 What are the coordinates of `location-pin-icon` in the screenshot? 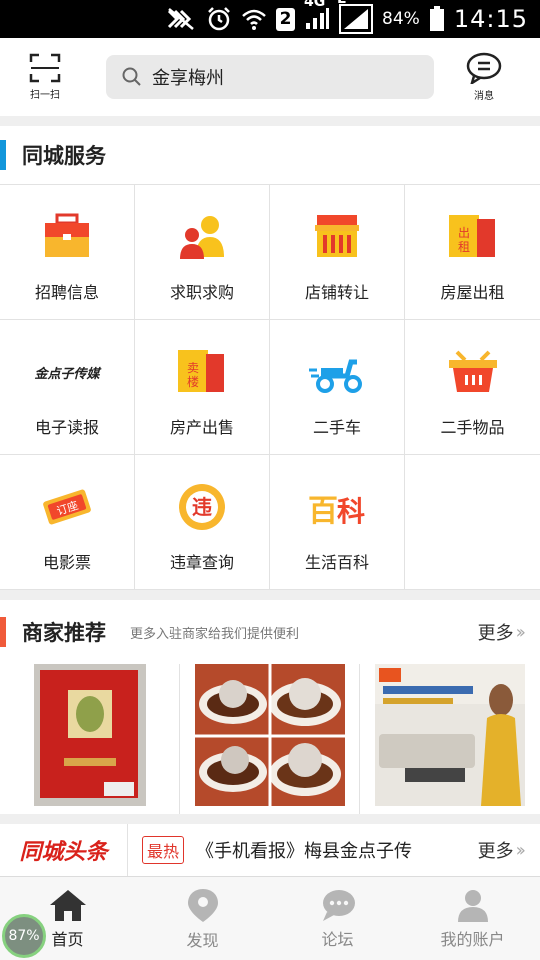 It's located at (202, 905).